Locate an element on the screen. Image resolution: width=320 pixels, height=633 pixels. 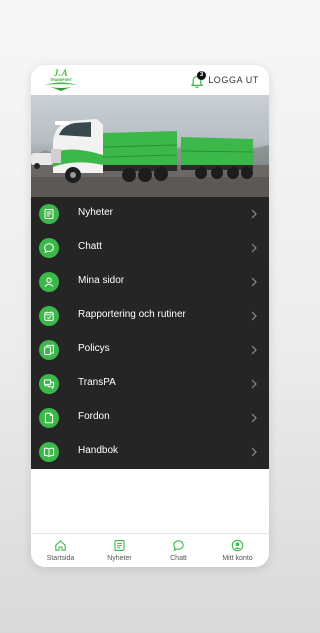
nav-chatt: Chatt is located at coordinates (178, 550).